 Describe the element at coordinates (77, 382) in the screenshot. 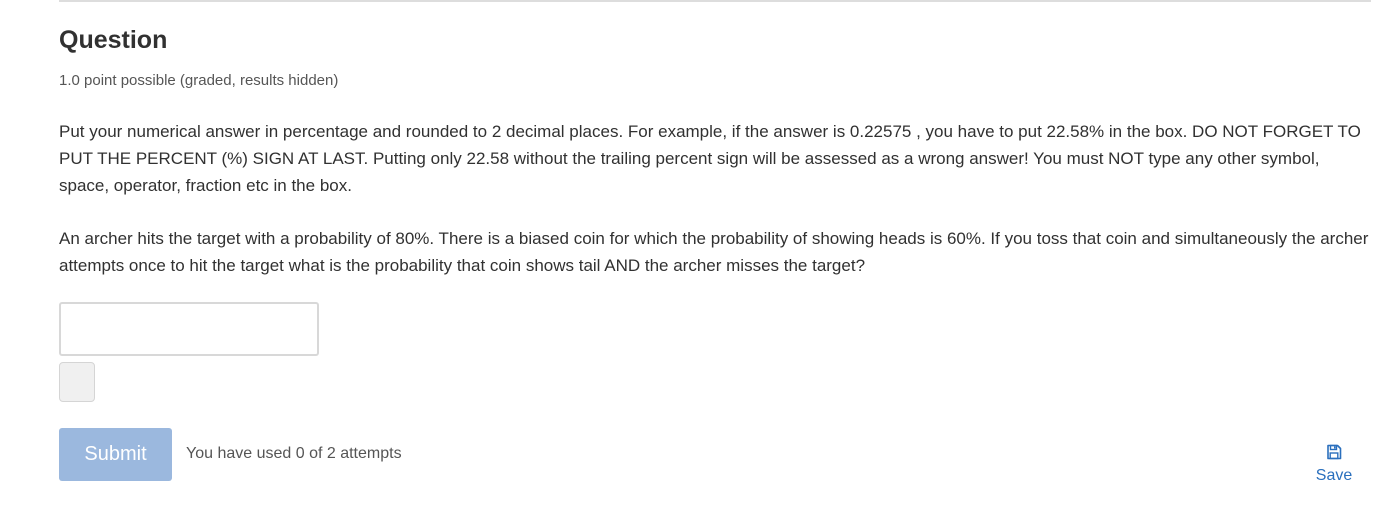

I see `answer-status-indicator` at that location.